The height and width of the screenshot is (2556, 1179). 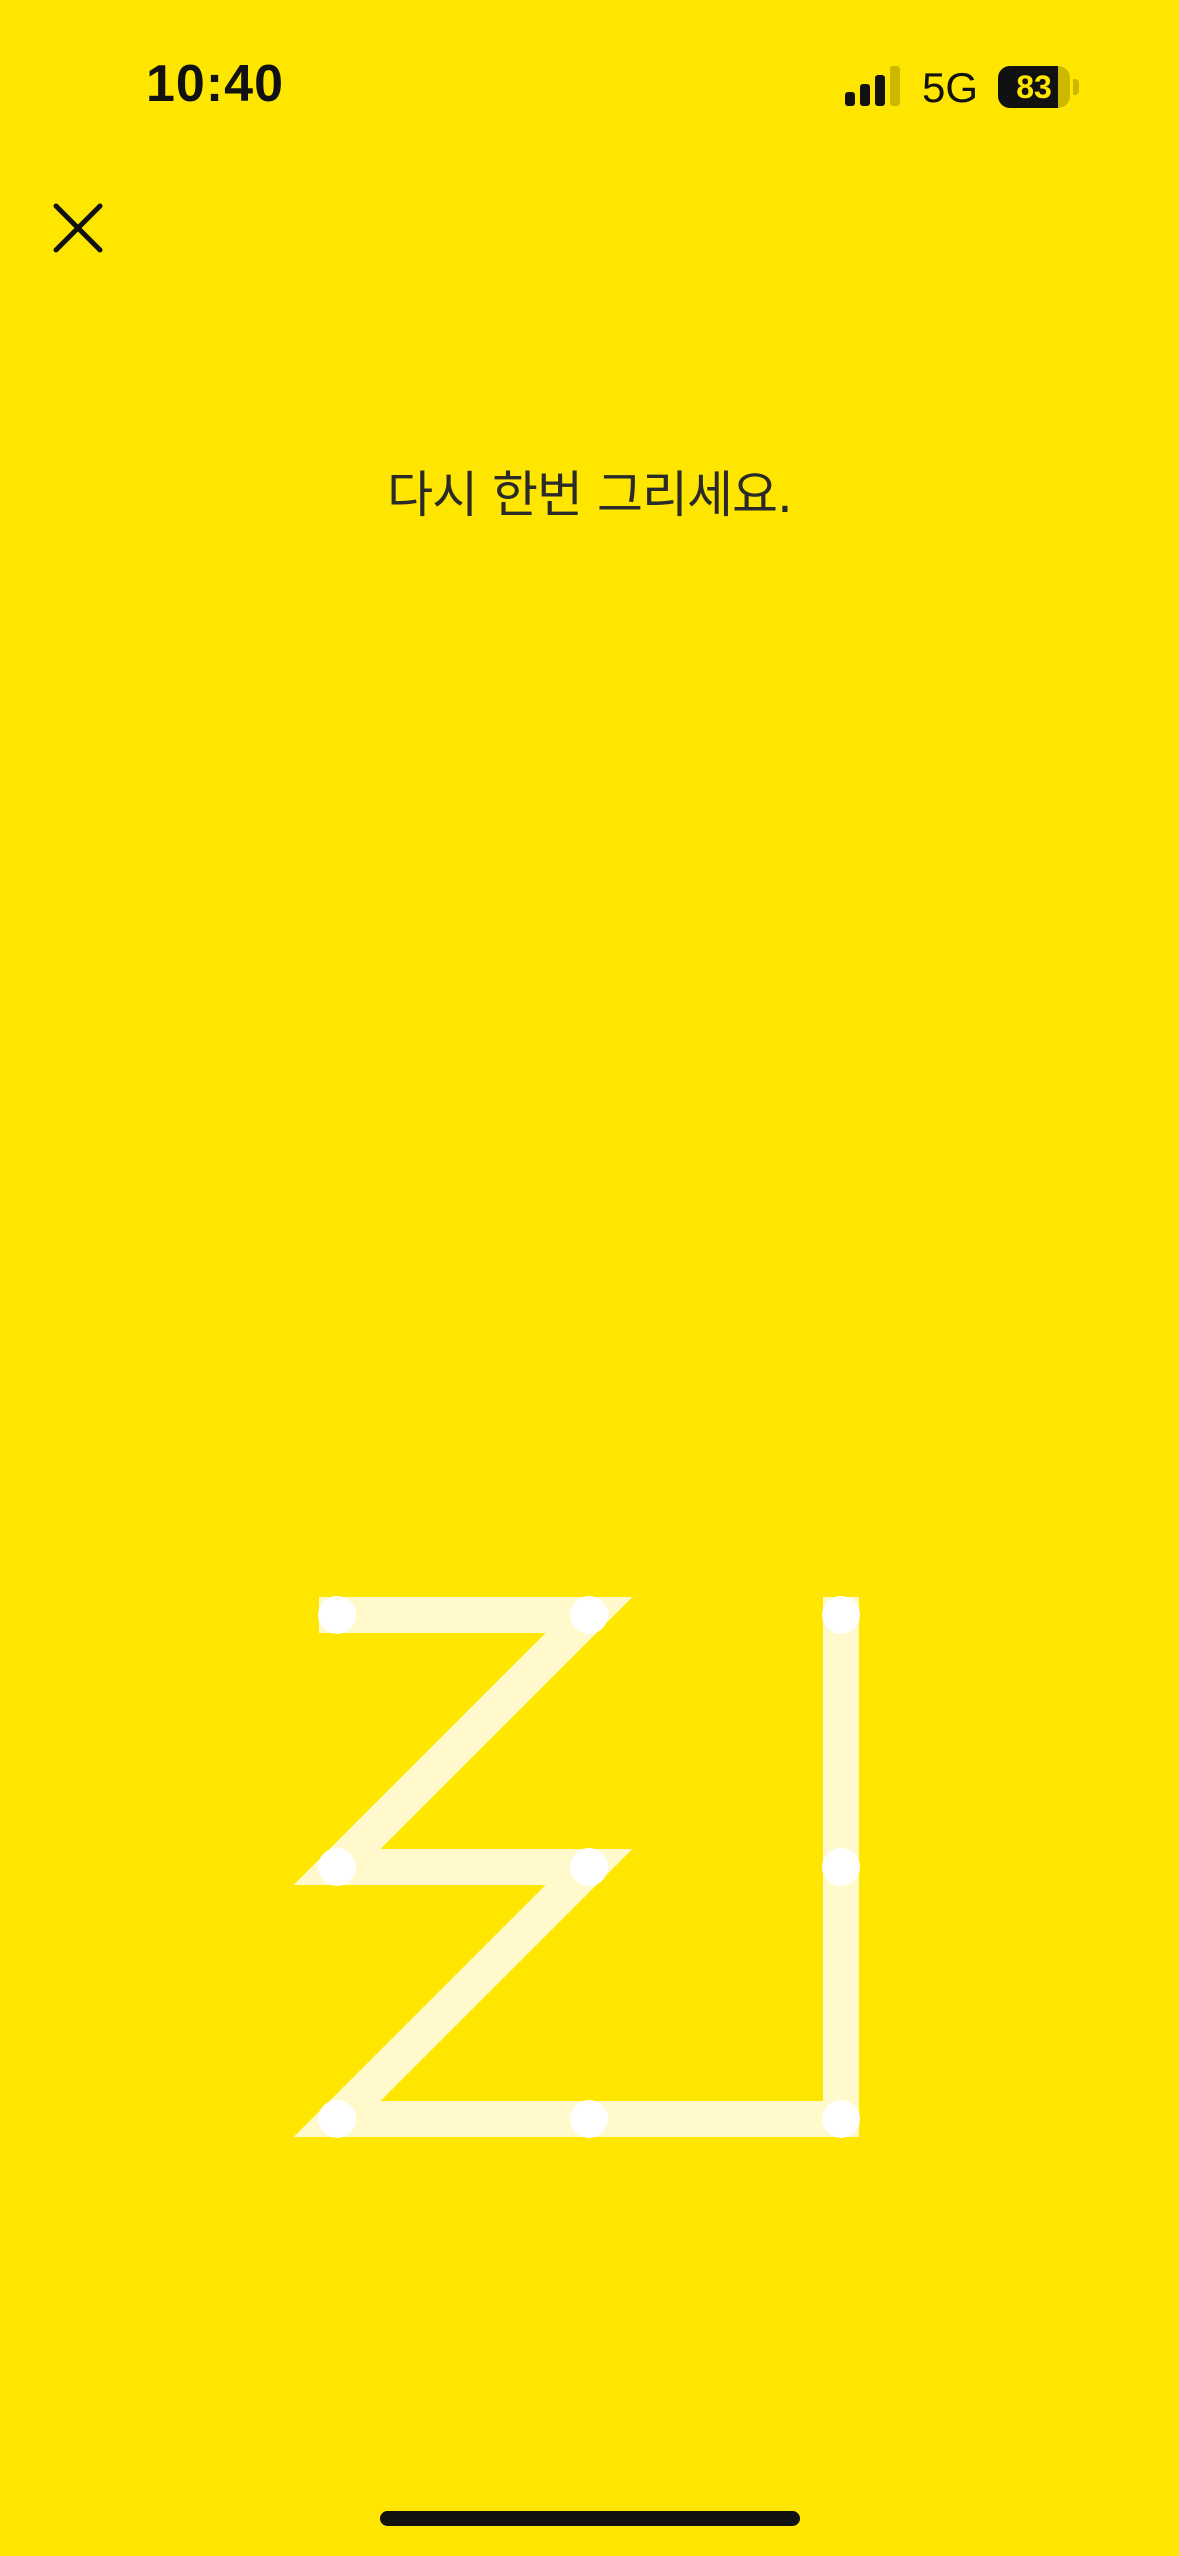 What do you see at coordinates (950, 87) in the screenshot?
I see `network-type-label: 5G` at bounding box center [950, 87].